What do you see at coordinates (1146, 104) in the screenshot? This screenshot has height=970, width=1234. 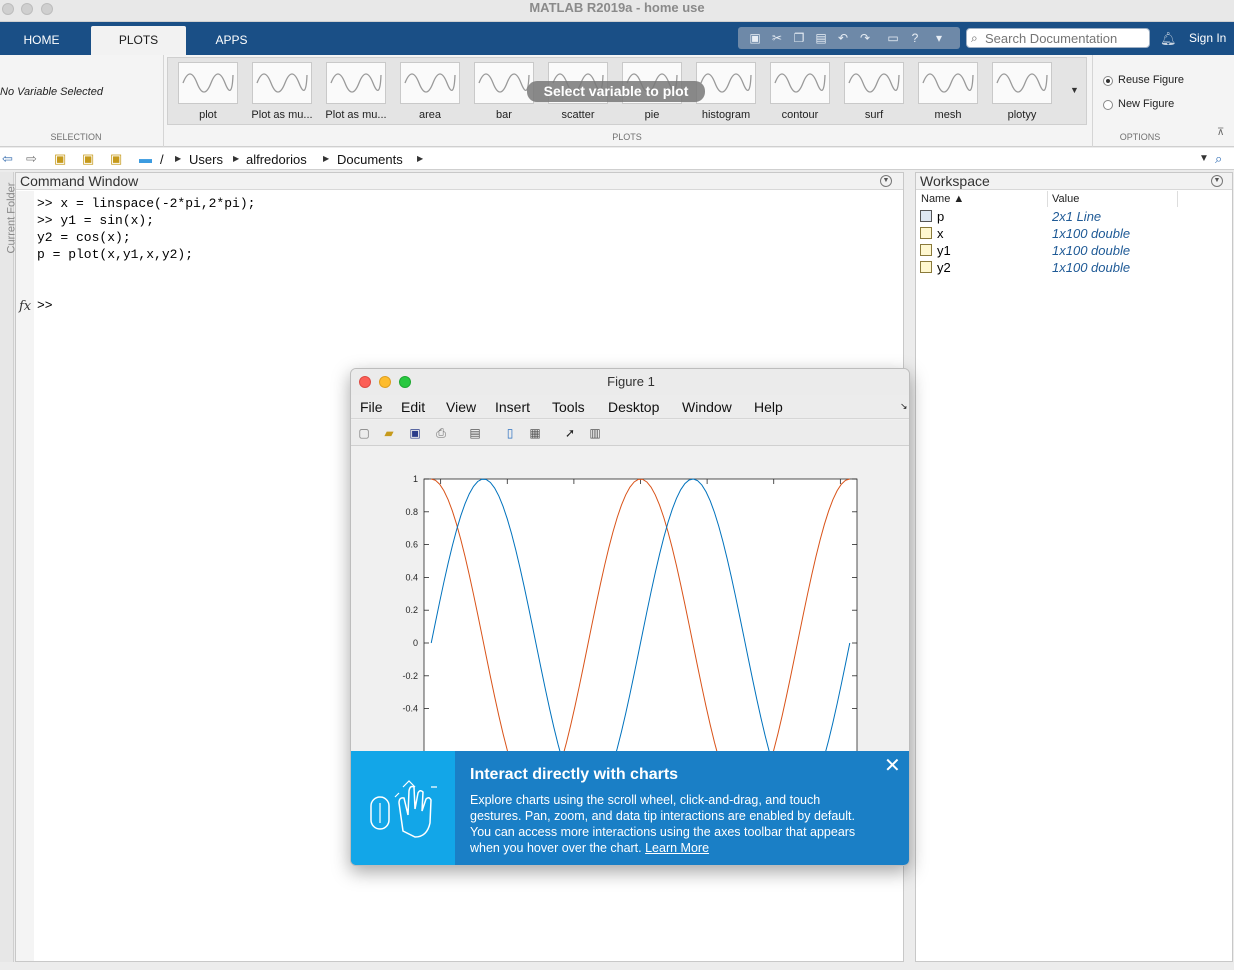 I see `new-figure-label: New Figure` at bounding box center [1146, 104].